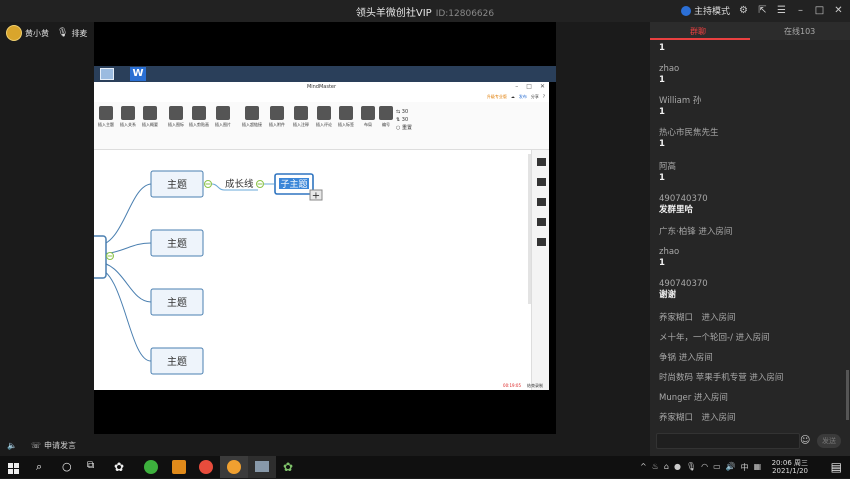 This screenshot has width=850, height=479. I want to click on tool-insert-attachment: 插入附件, so click(277, 117).